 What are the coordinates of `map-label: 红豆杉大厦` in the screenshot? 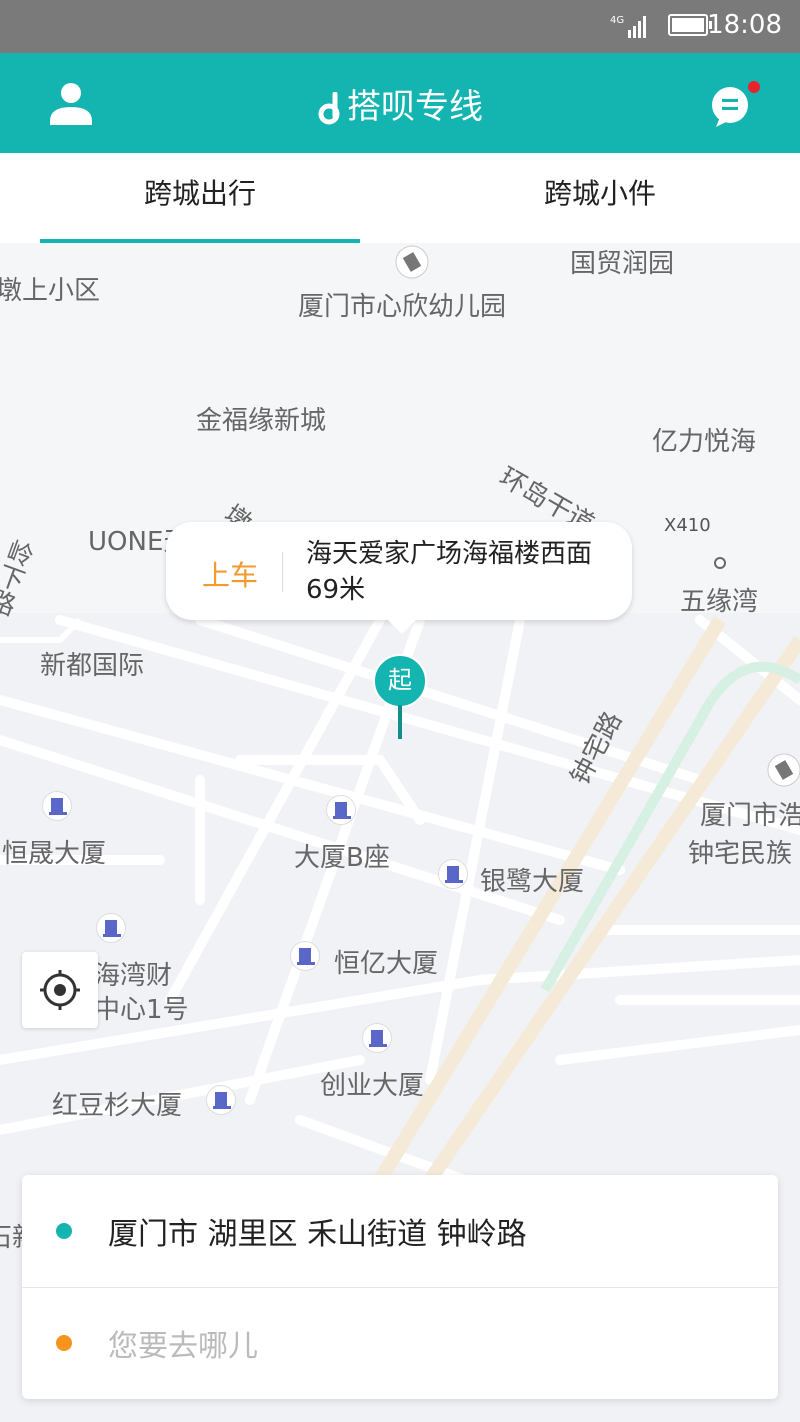 It's located at (117, 1106).